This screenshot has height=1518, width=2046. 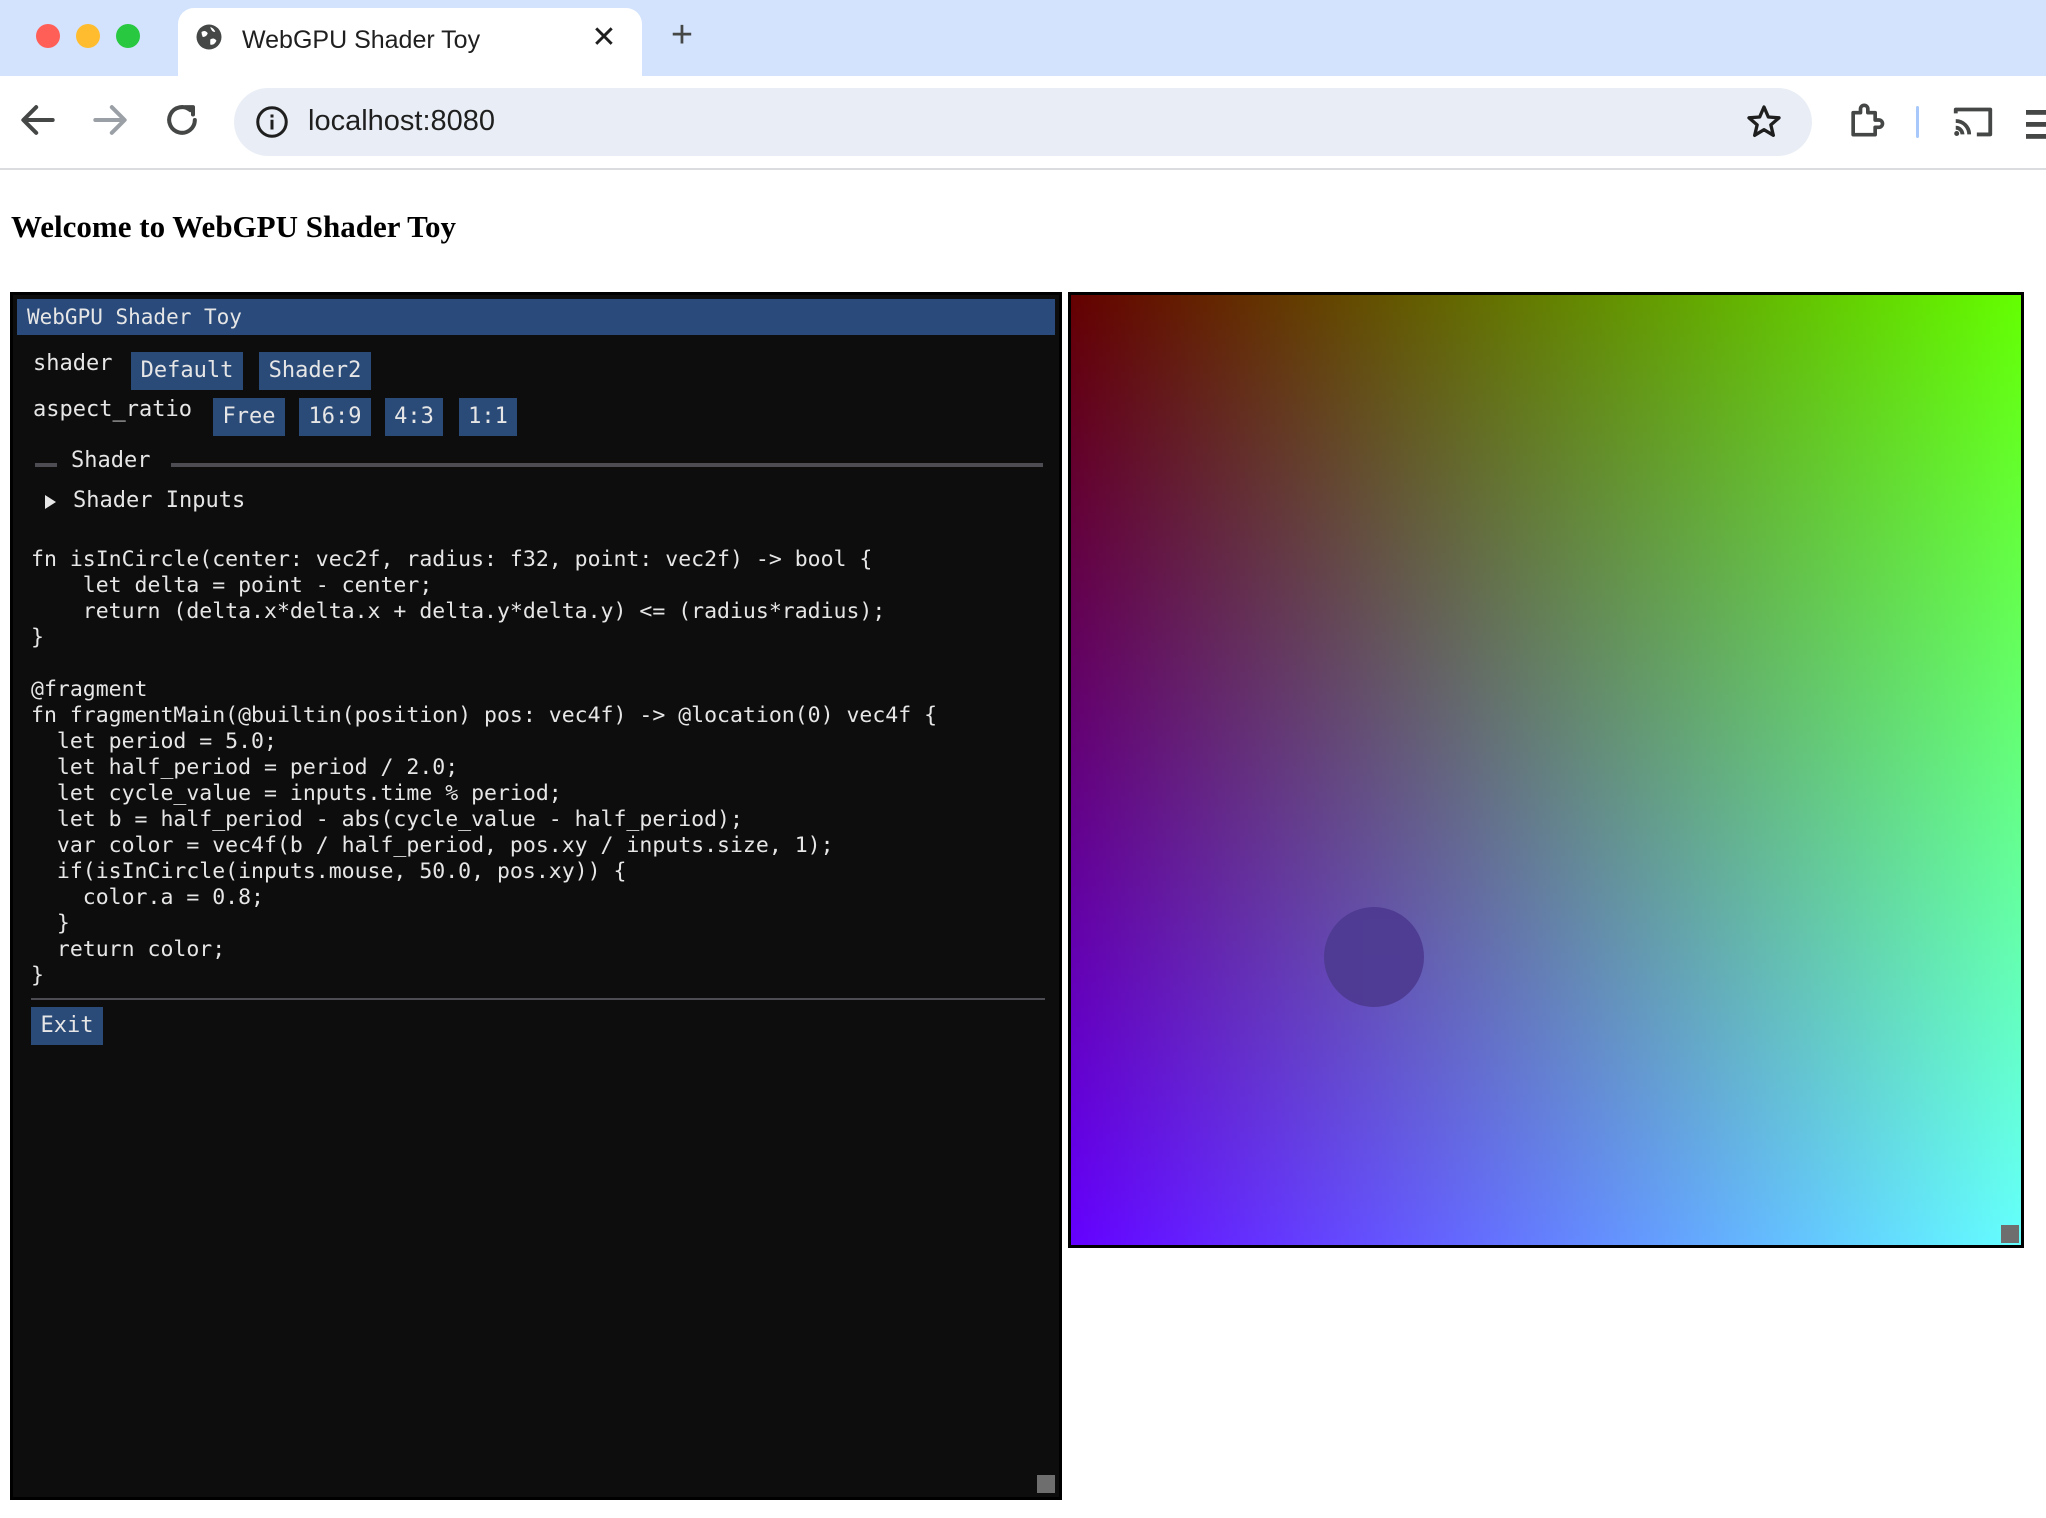 I want to click on globe-icon, so click(x=209, y=37).